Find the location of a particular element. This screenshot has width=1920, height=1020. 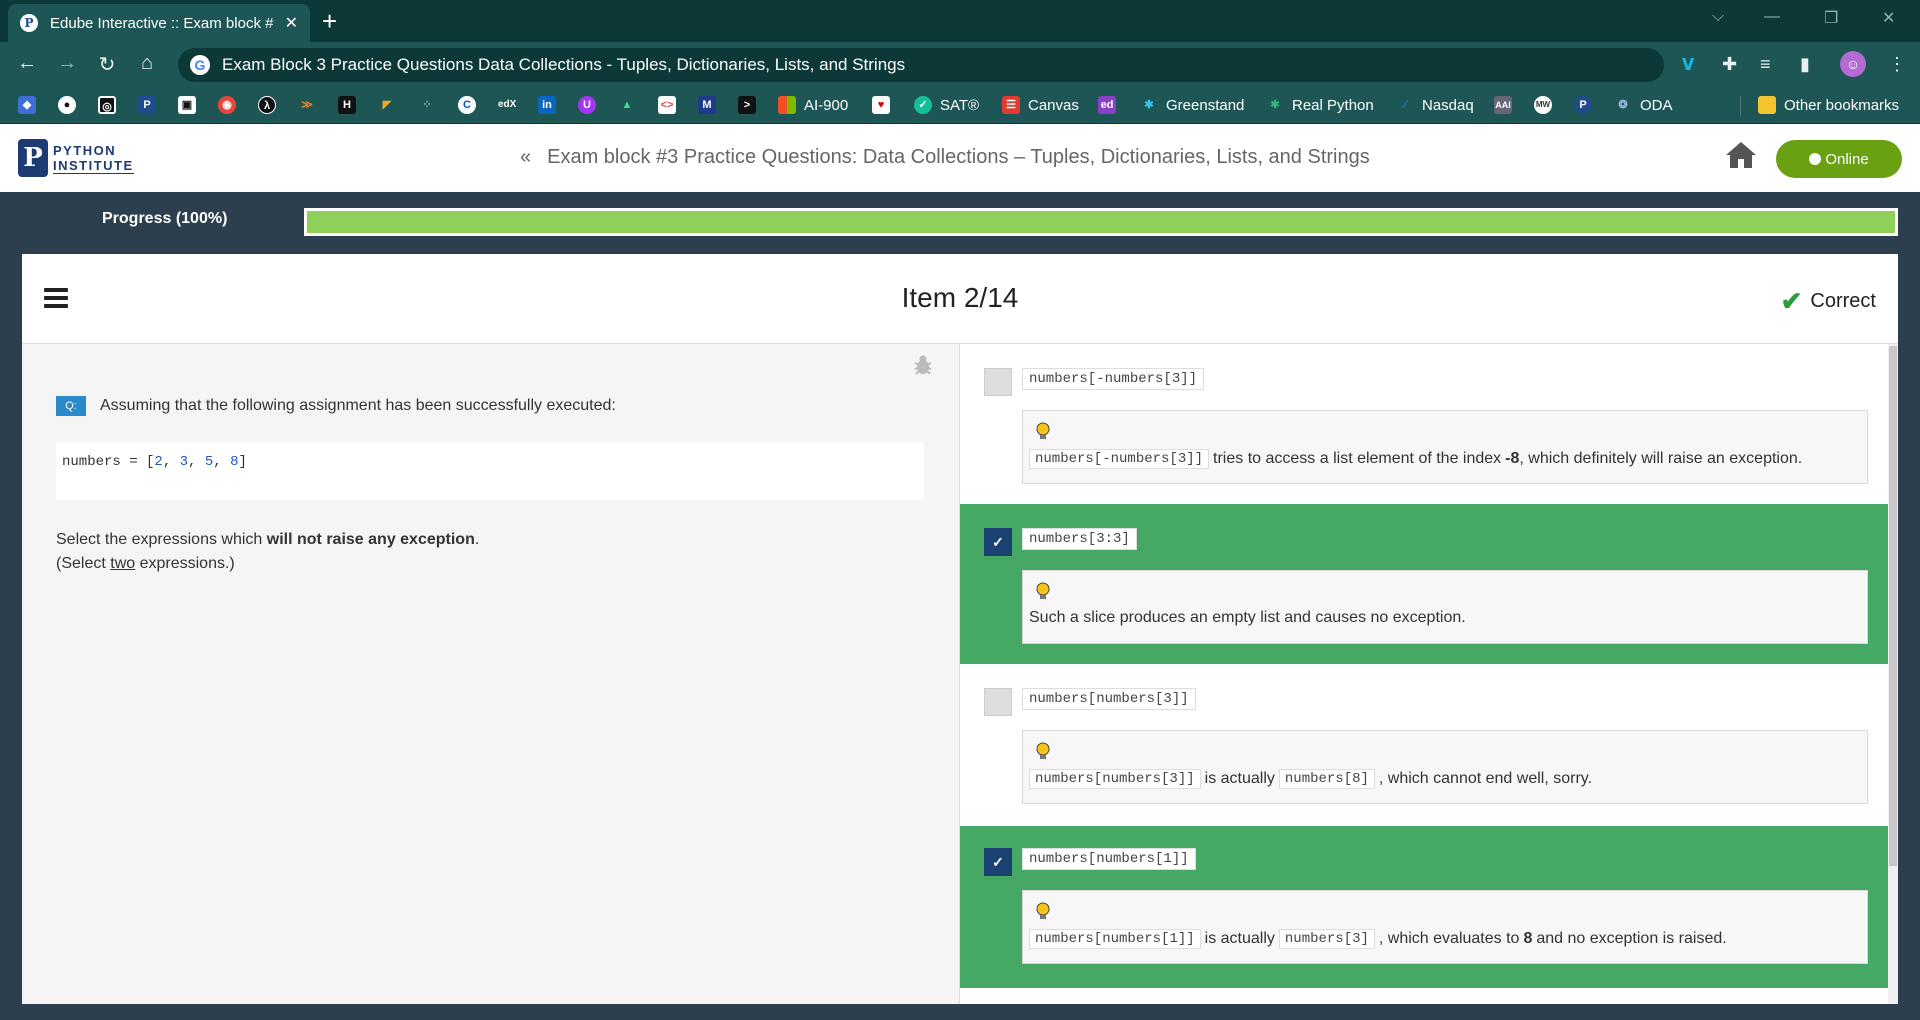

bookmark-shield-icon: ♥ is located at coordinates (881, 105).